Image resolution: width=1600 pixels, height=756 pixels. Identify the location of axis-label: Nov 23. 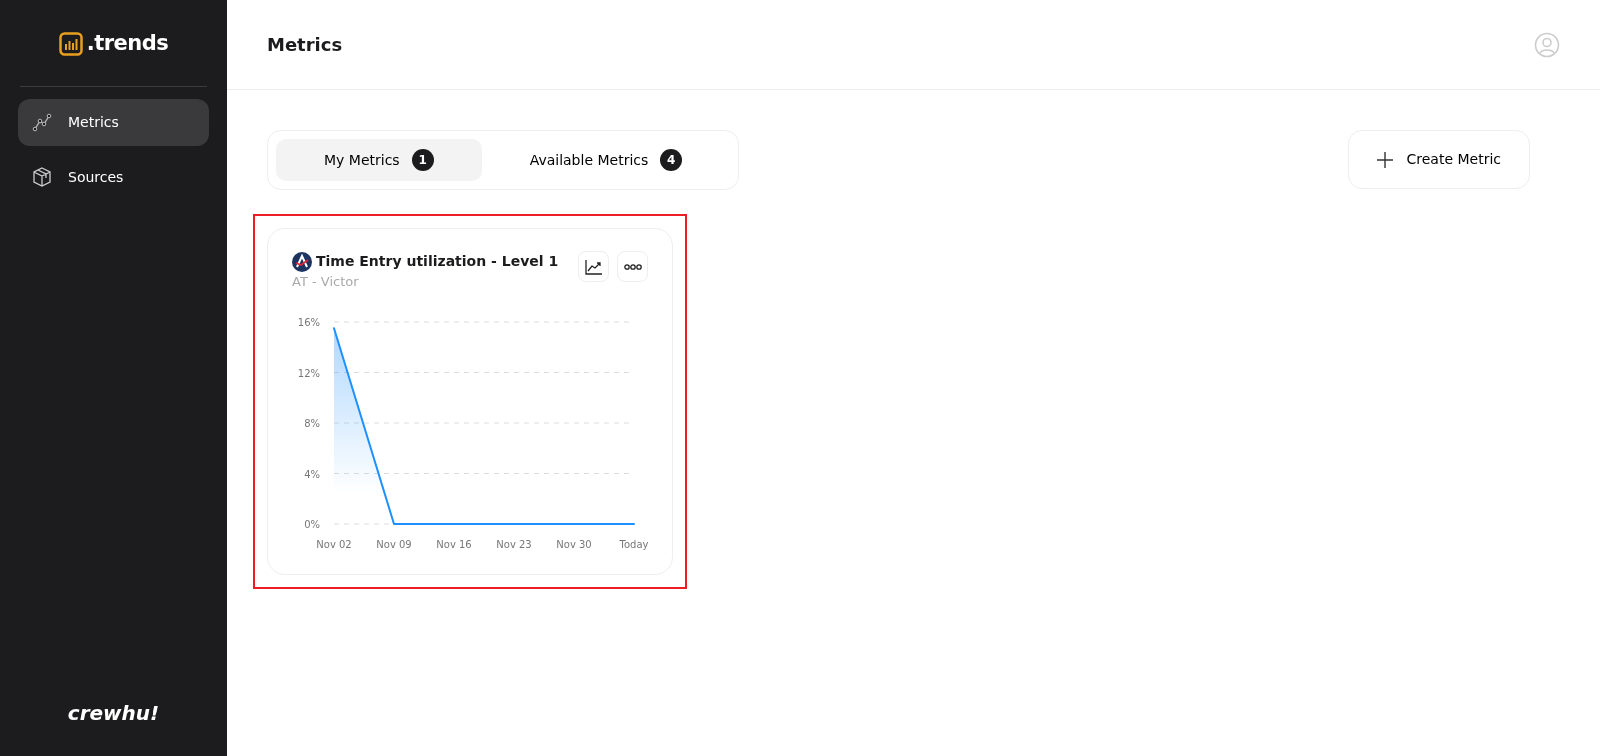
(514, 544).